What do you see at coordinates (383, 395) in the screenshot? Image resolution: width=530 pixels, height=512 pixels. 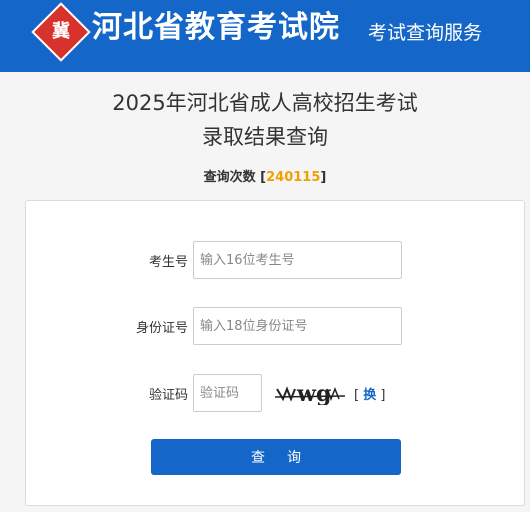 I see `refresh-close: ]` at bounding box center [383, 395].